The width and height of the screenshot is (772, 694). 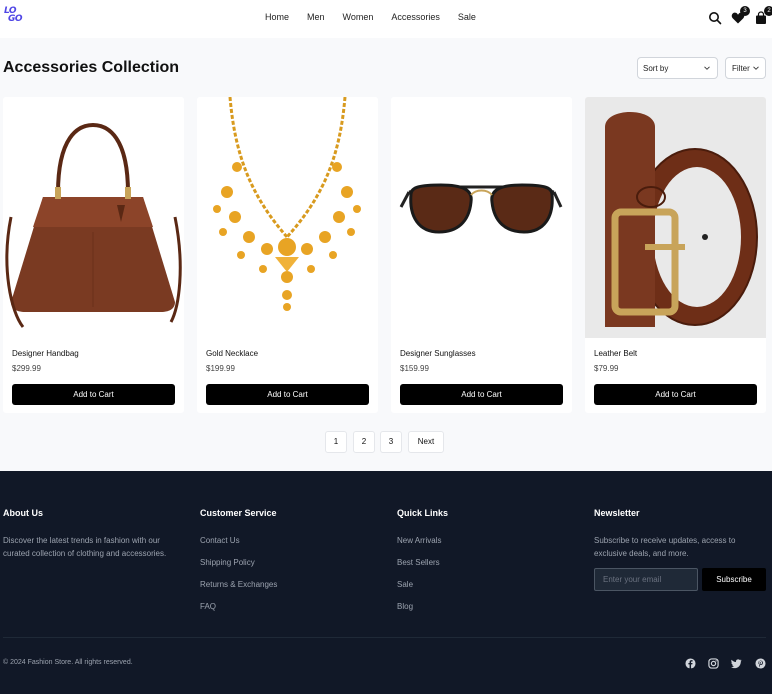 I want to click on footer-link-best-sellers: Best Sellers, so click(x=418, y=562).